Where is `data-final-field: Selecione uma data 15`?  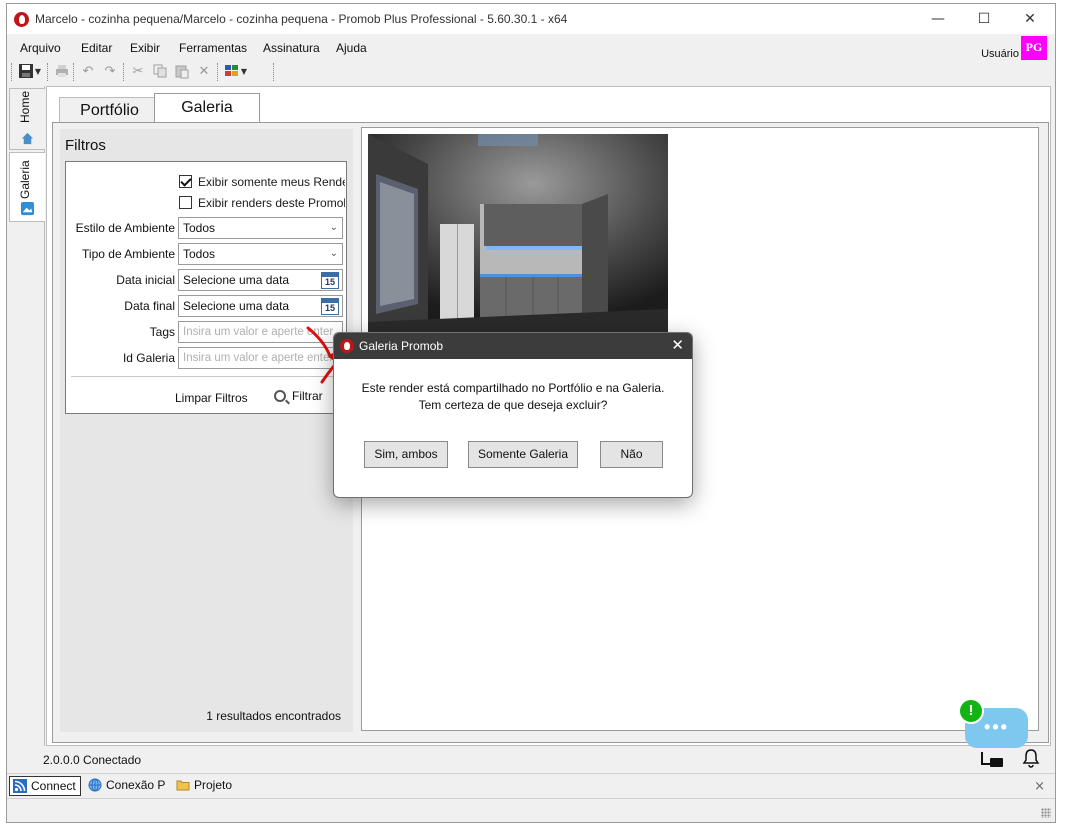 data-final-field: Selecione uma data 15 is located at coordinates (260, 306).